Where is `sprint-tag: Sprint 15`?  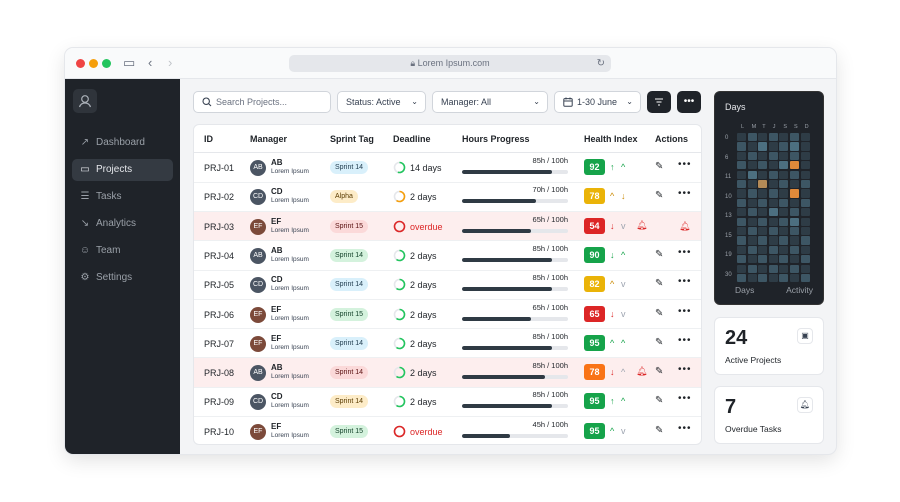 sprint-tag: Sprint 15 is located at coordinates (349, 431).